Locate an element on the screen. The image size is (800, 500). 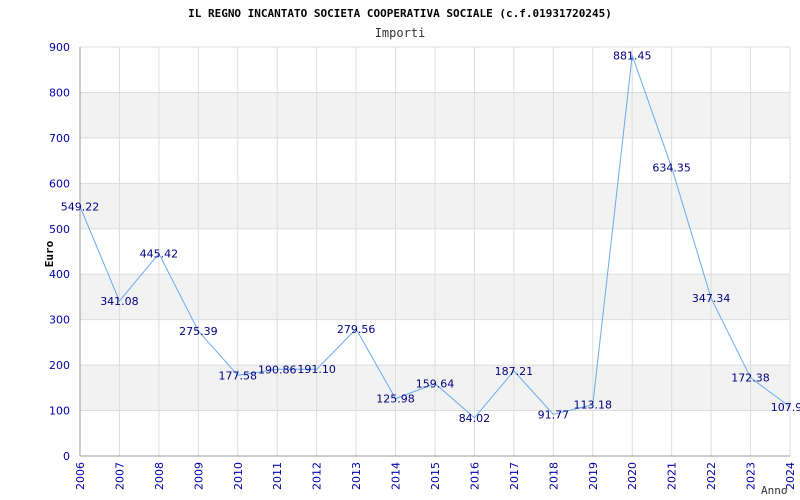
data-label: 445.42 is located at coordinates (159, 254).